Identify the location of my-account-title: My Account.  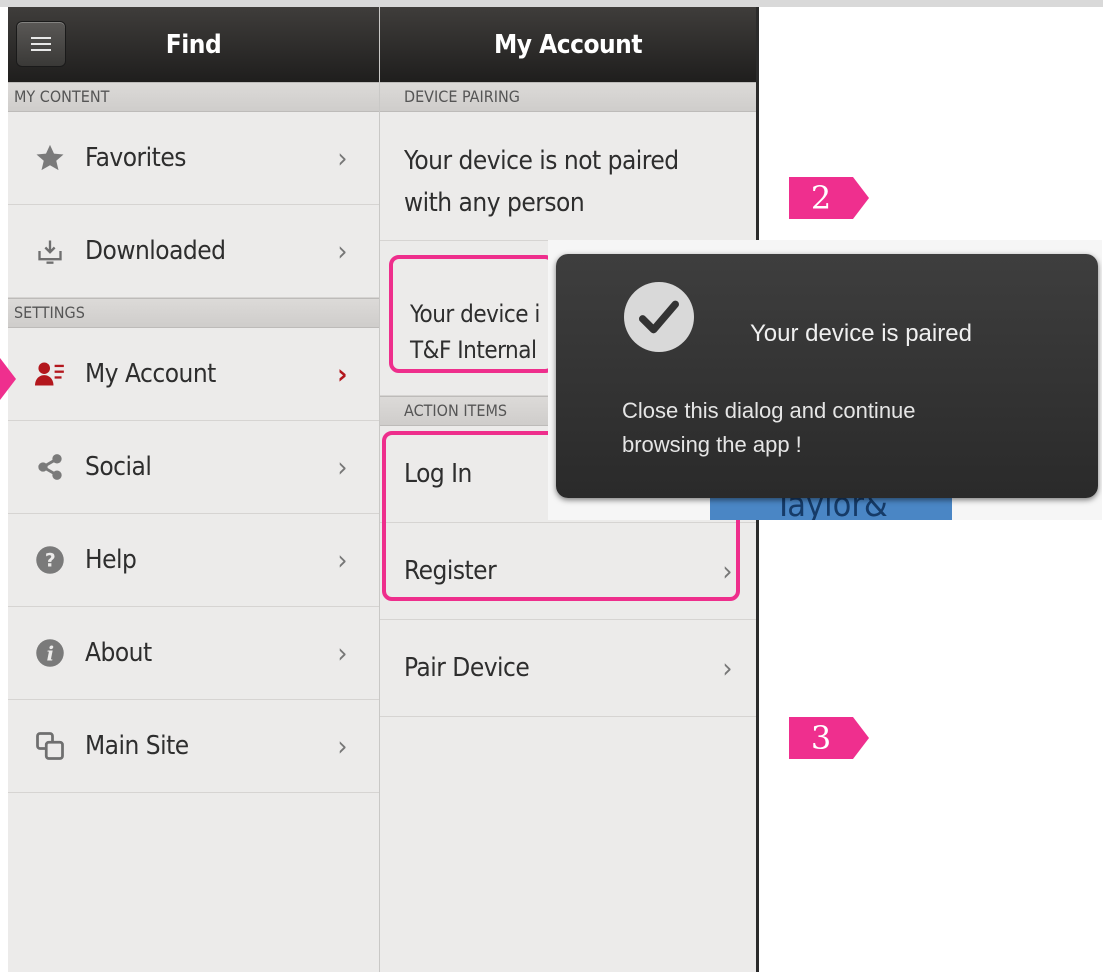
(568, 44).